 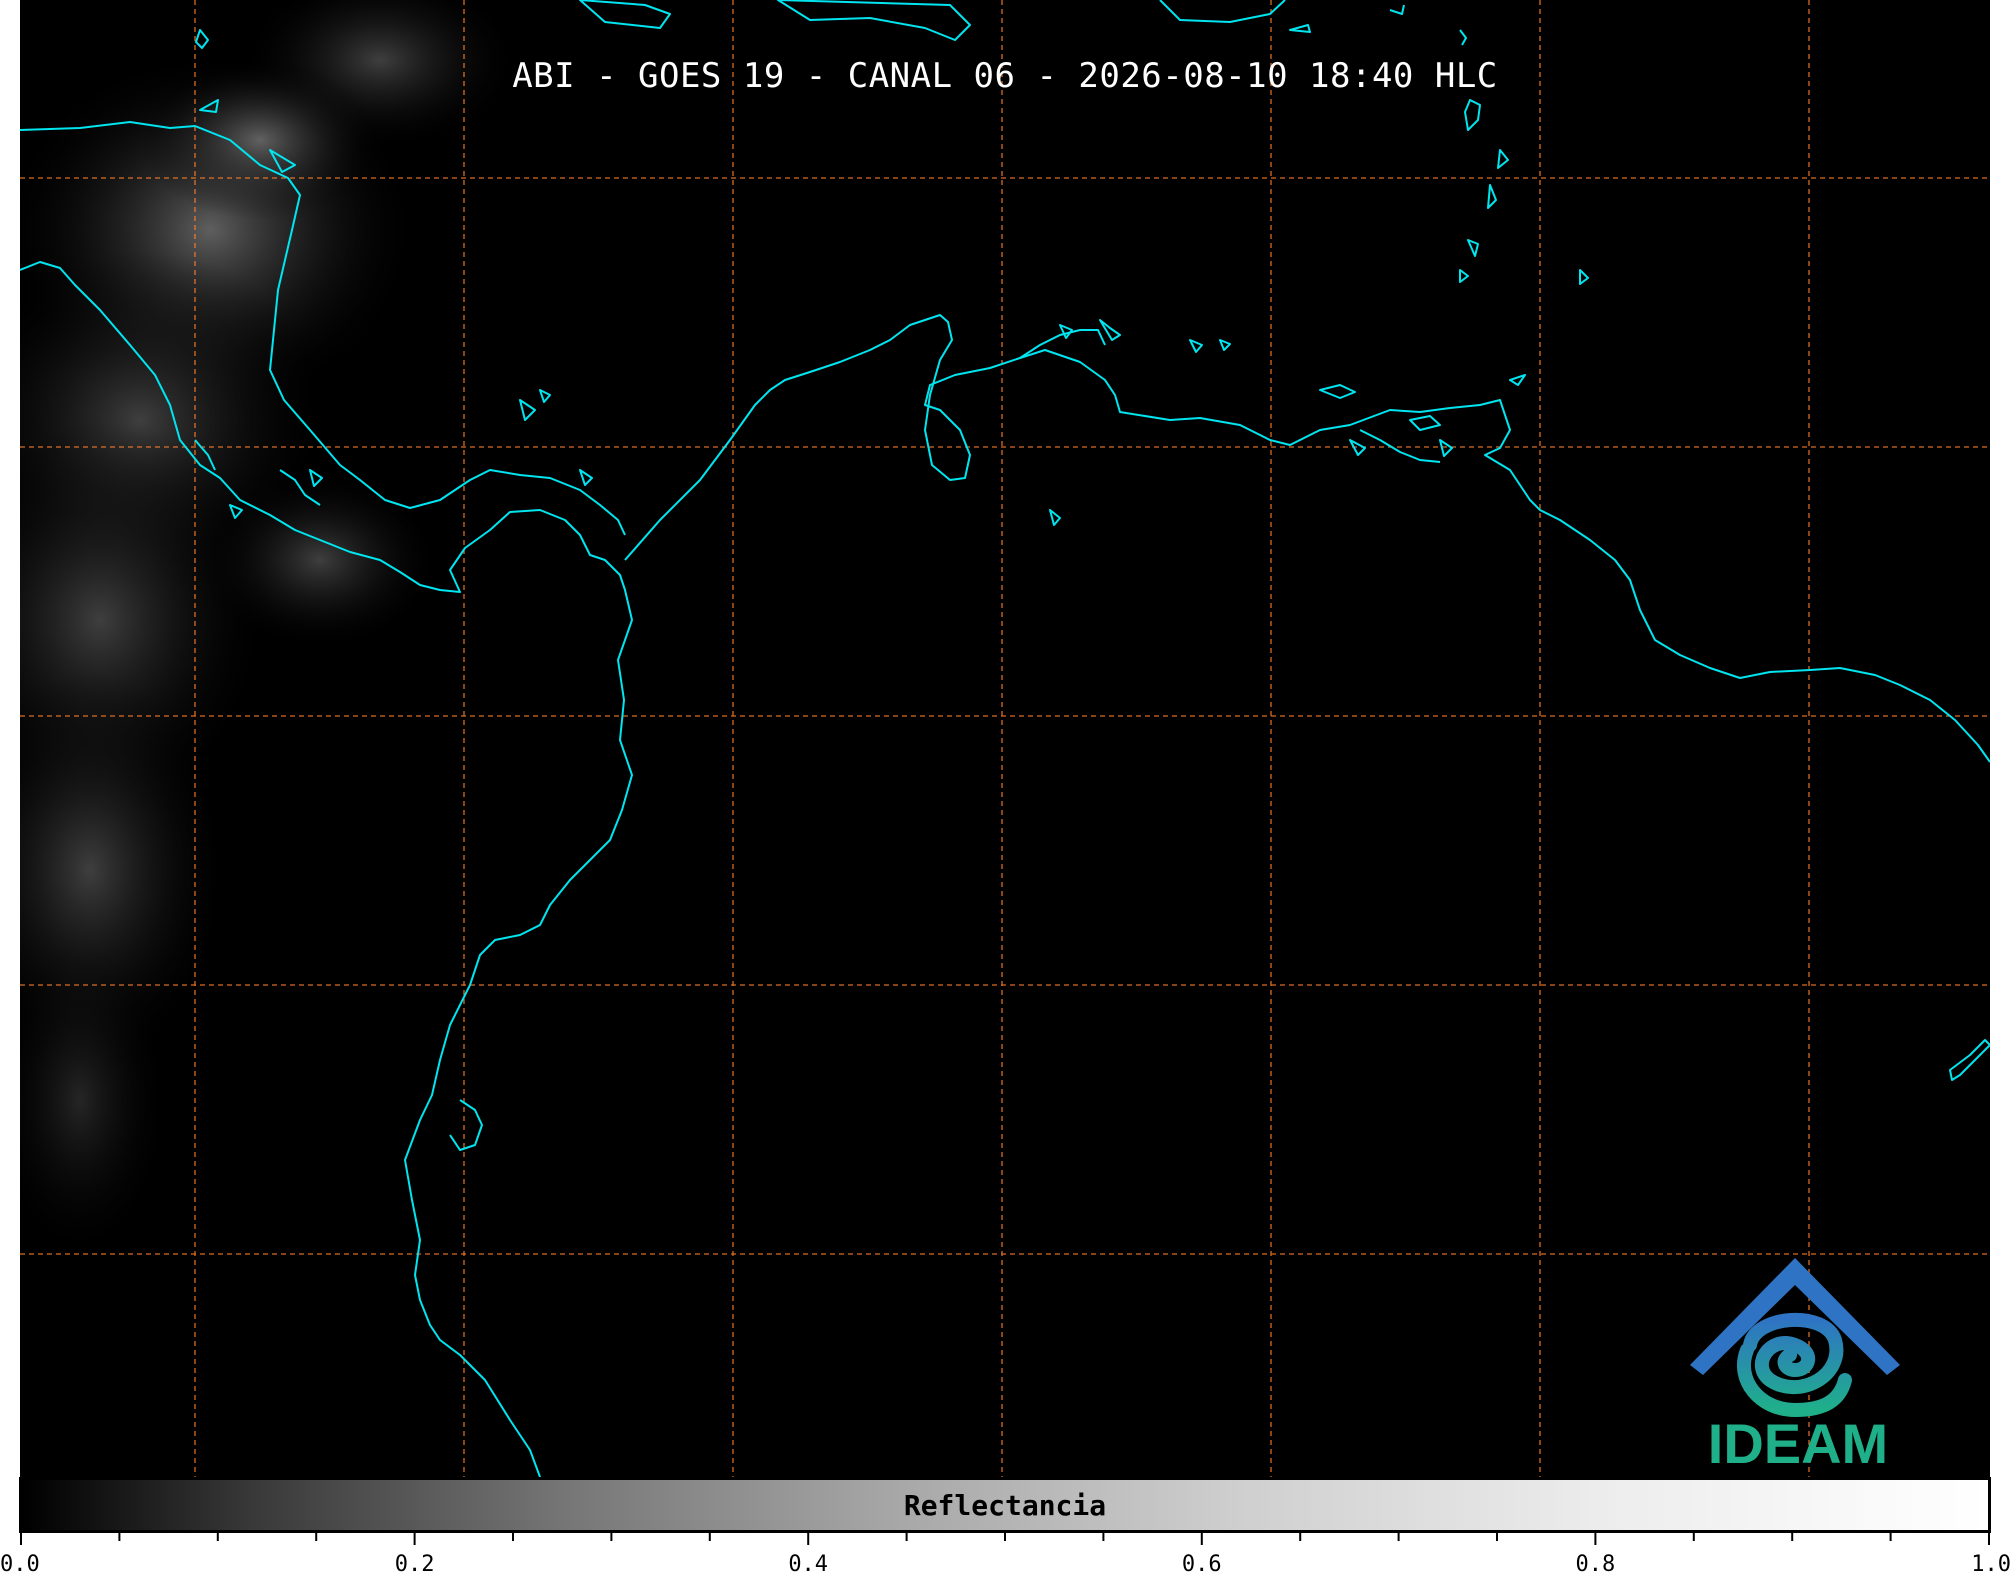 What do you see at coordinates (1202, 1564) in the screenshot?
I see `tick-label: 0.6` at bounding box center [1202, 1564].